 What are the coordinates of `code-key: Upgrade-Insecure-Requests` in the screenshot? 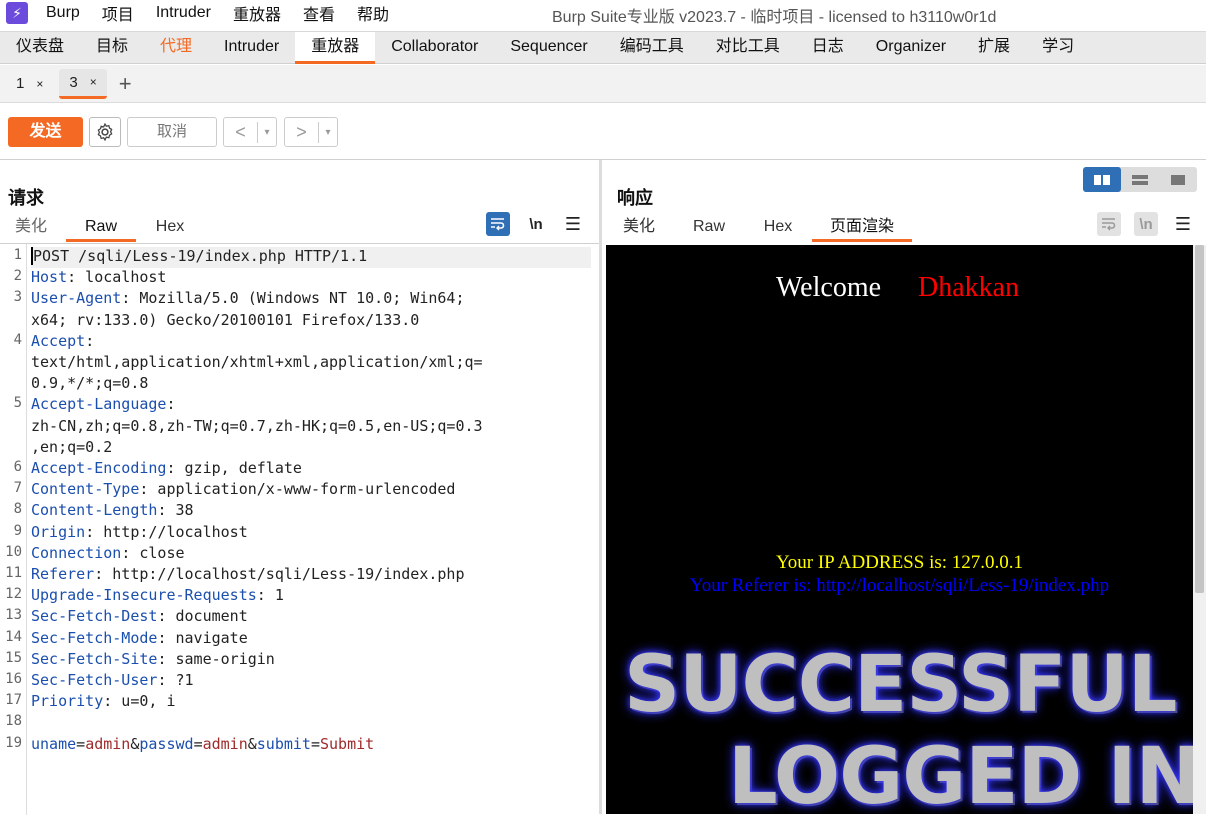 It's located at (144, 595).